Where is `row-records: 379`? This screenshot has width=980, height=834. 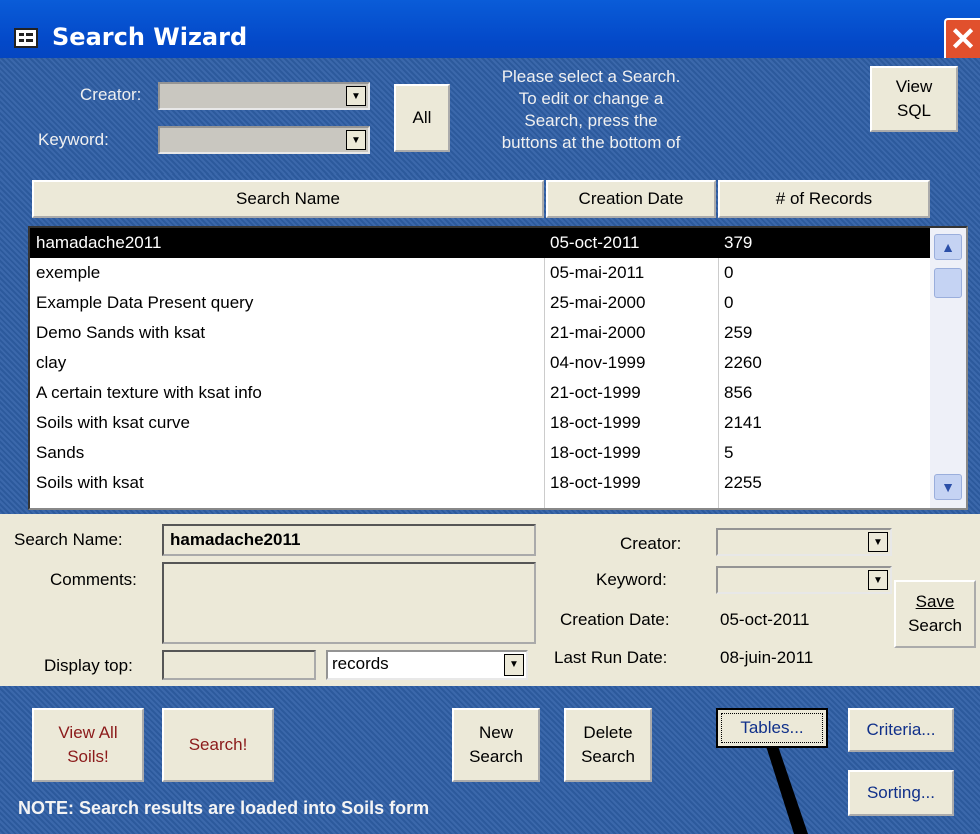
row-records: 379 is located at coordinates (738, 242).